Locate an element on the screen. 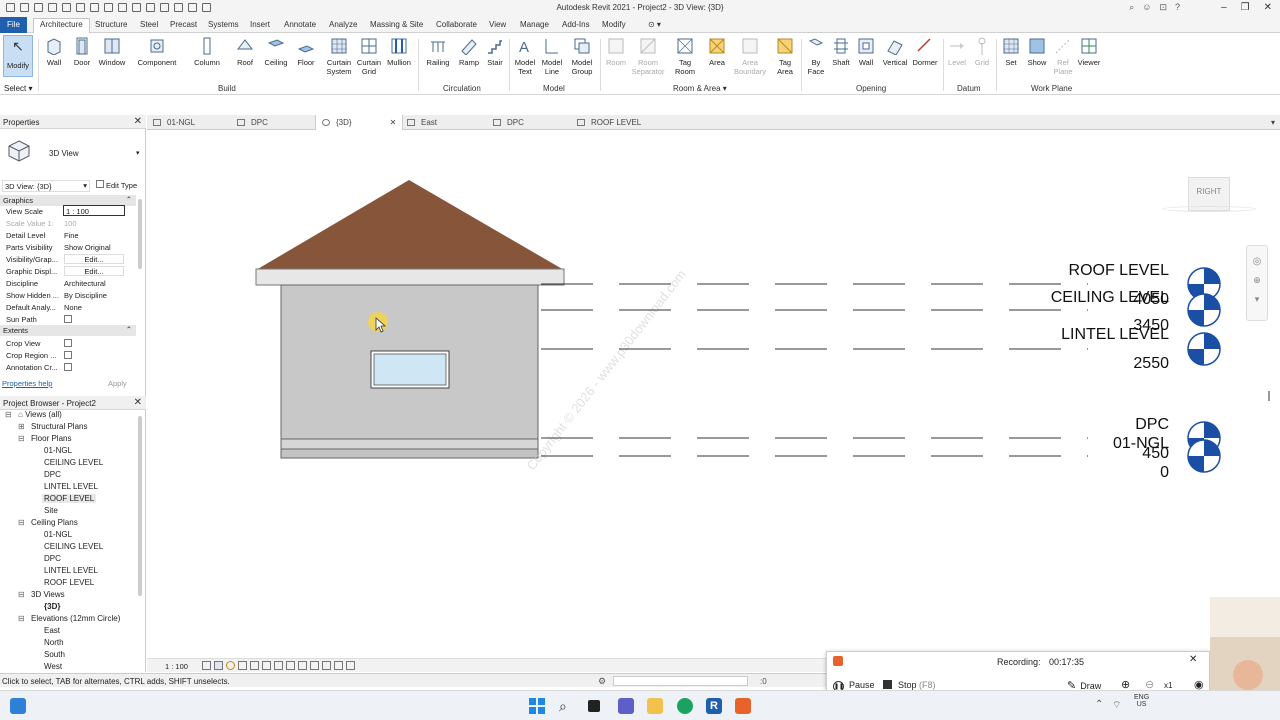 This screenshot has height=720, width=1280. tab-structure: Structure is located at coordinates (111, 24).